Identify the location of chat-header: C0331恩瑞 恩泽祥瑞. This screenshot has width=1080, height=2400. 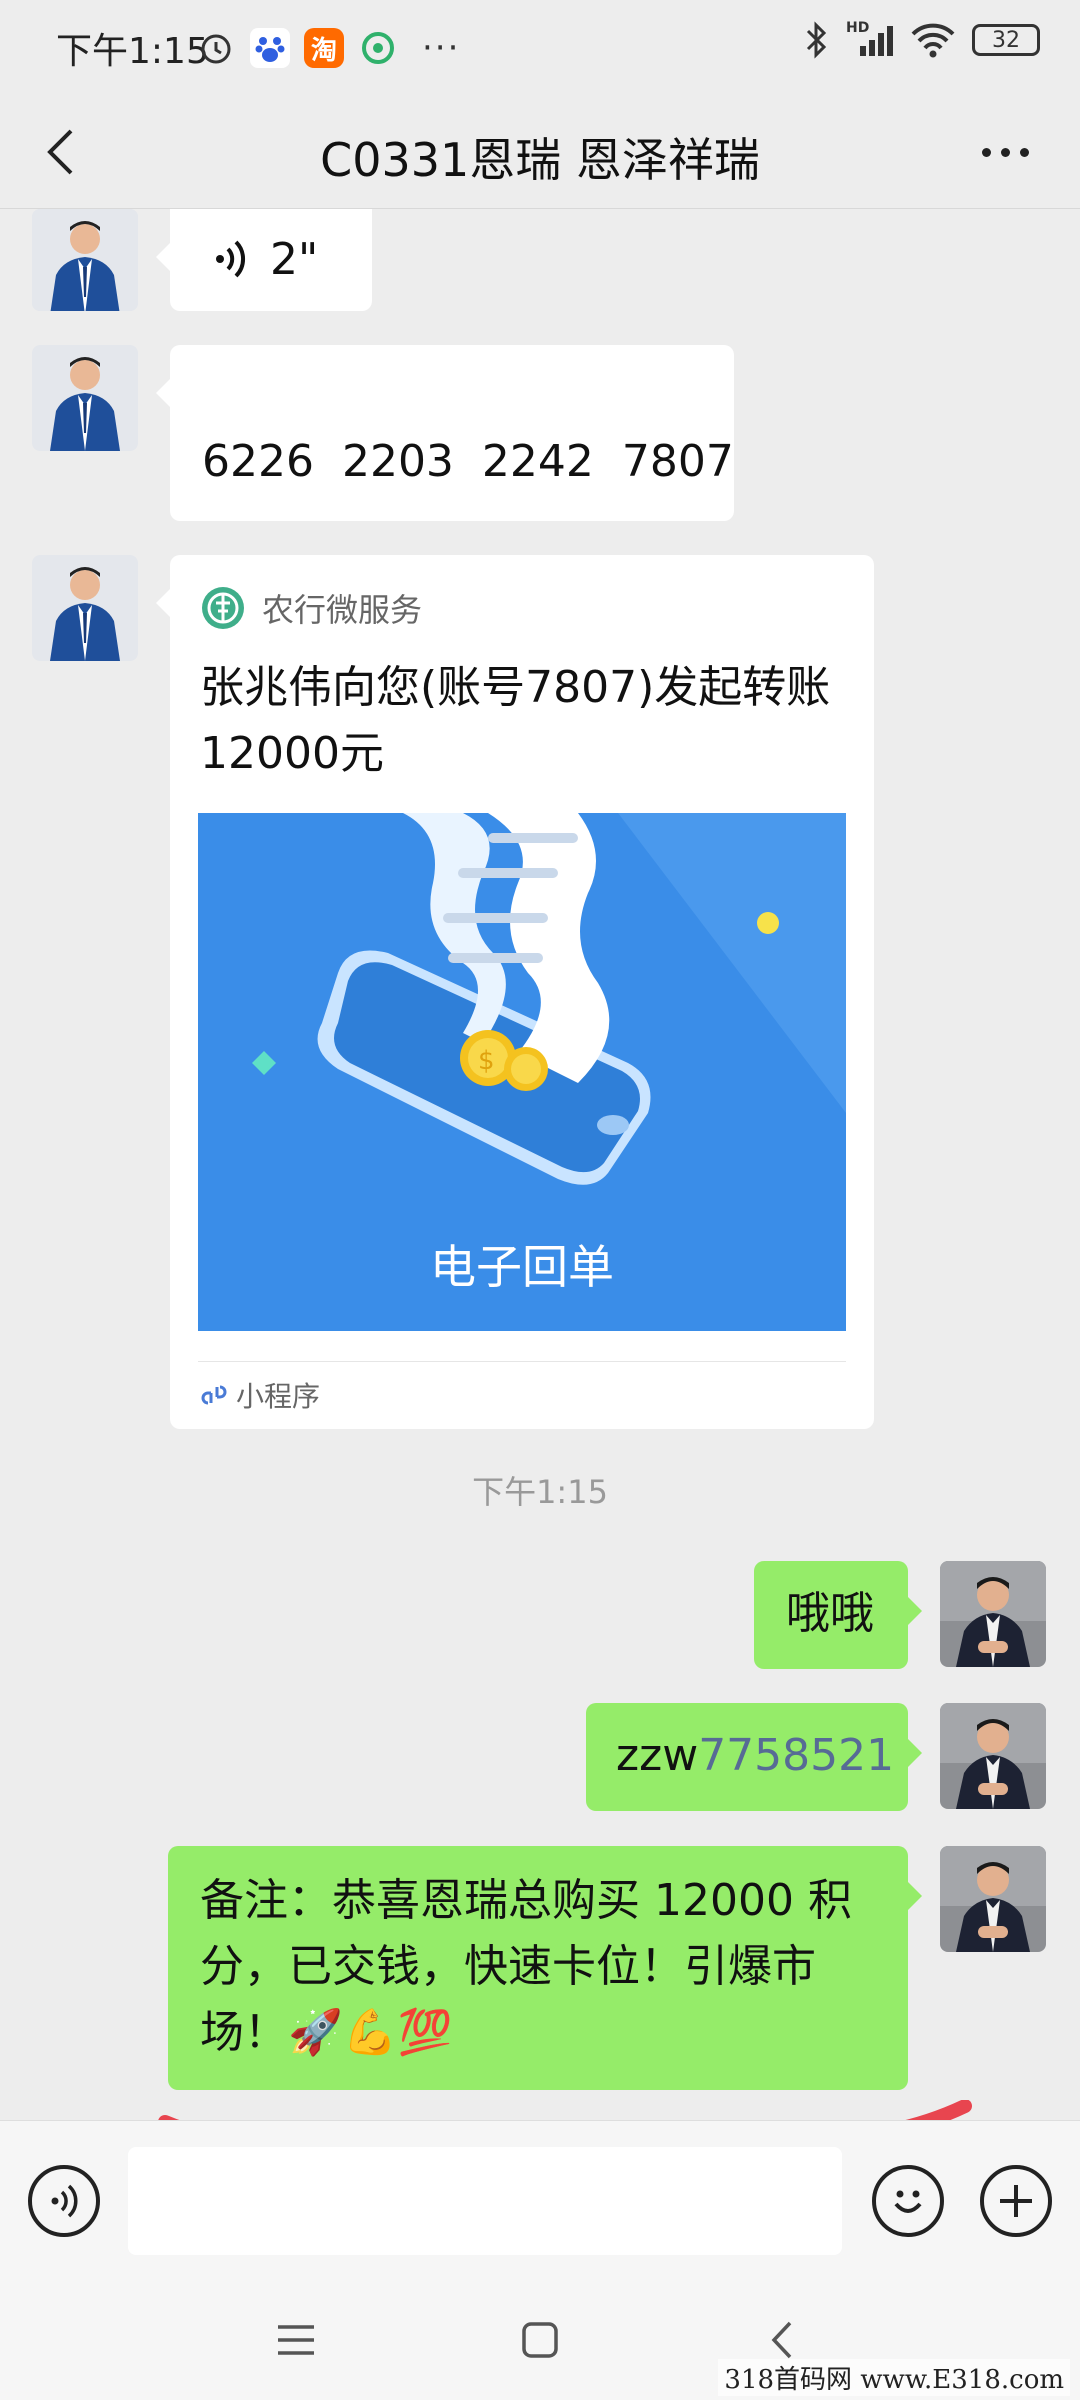
(540, 152).